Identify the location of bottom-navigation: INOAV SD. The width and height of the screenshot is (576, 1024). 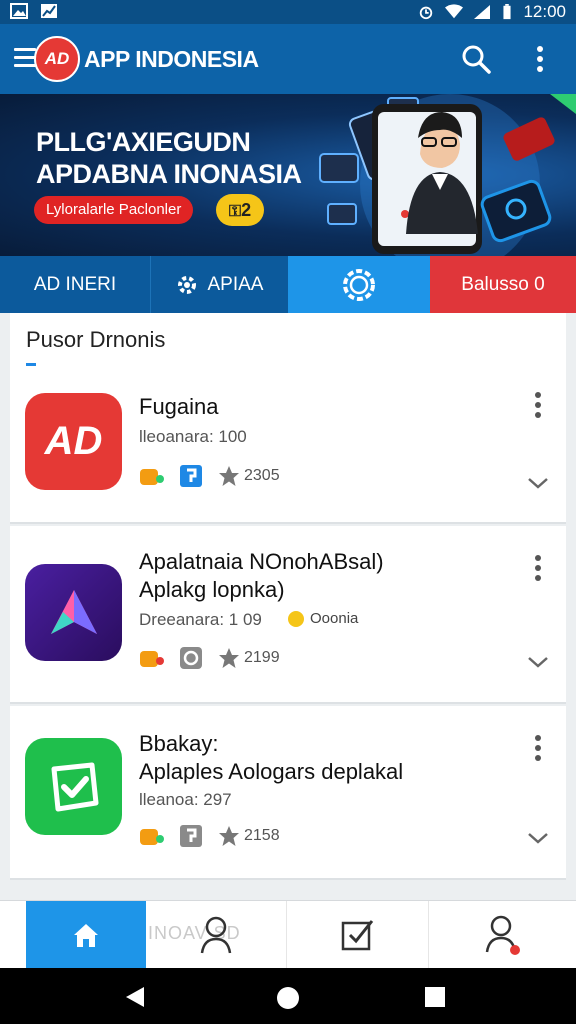
(288, 934).